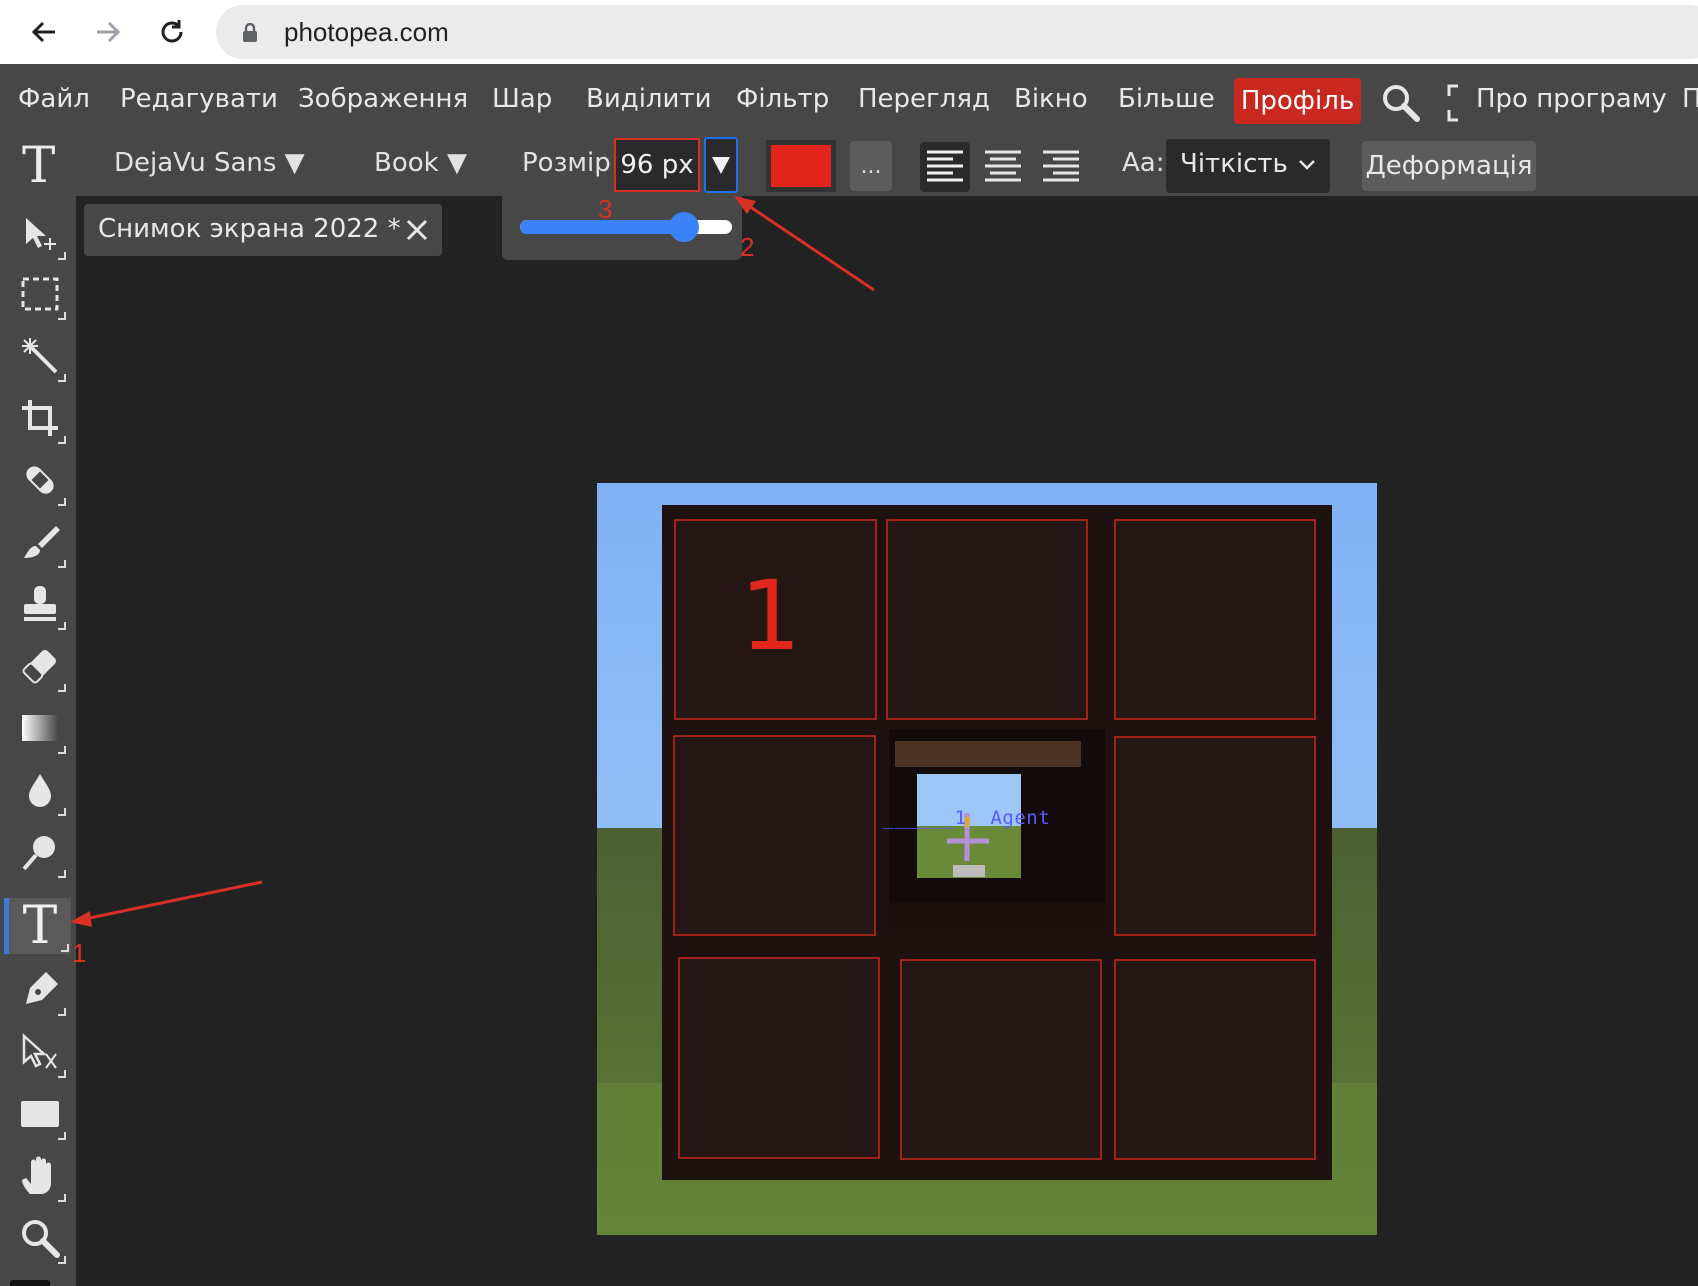 This screenshot has width=1698, height=1286. Describe the element at coordinates (30, 1283) in the screenshot. I see `color-picker-stub` at that location.